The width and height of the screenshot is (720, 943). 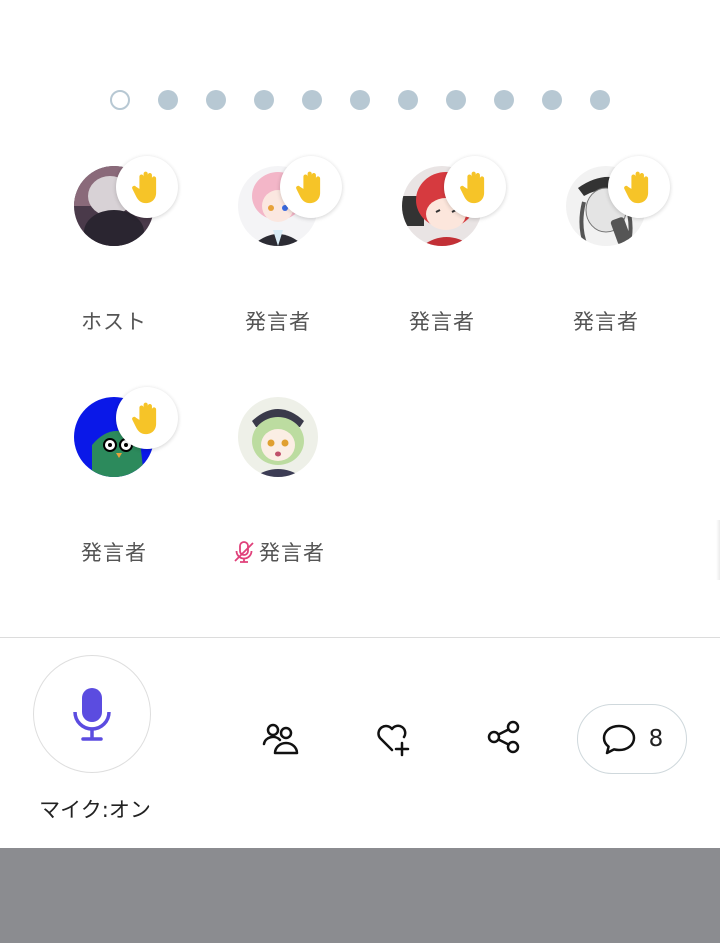 I want to click on mic-off-icon, so click(x=244, y=552).